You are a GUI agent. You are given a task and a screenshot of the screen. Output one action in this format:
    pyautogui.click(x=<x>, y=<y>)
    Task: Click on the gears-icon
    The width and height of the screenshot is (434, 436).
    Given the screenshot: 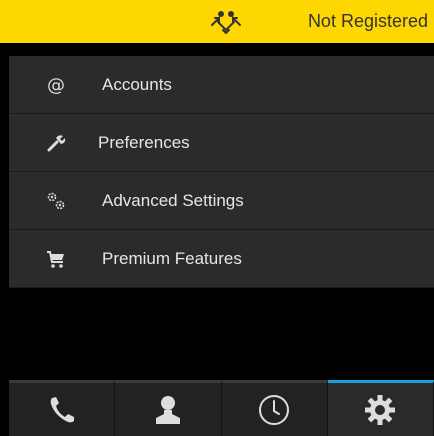 What is the action you would take?
    pyautogui.click(x=56, y=201)
    